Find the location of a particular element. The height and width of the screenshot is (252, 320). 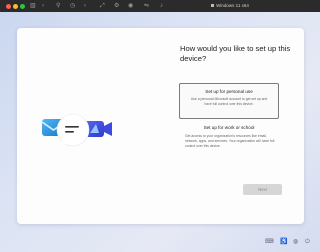

minimize-window-button is located at coordinates (15, 6).